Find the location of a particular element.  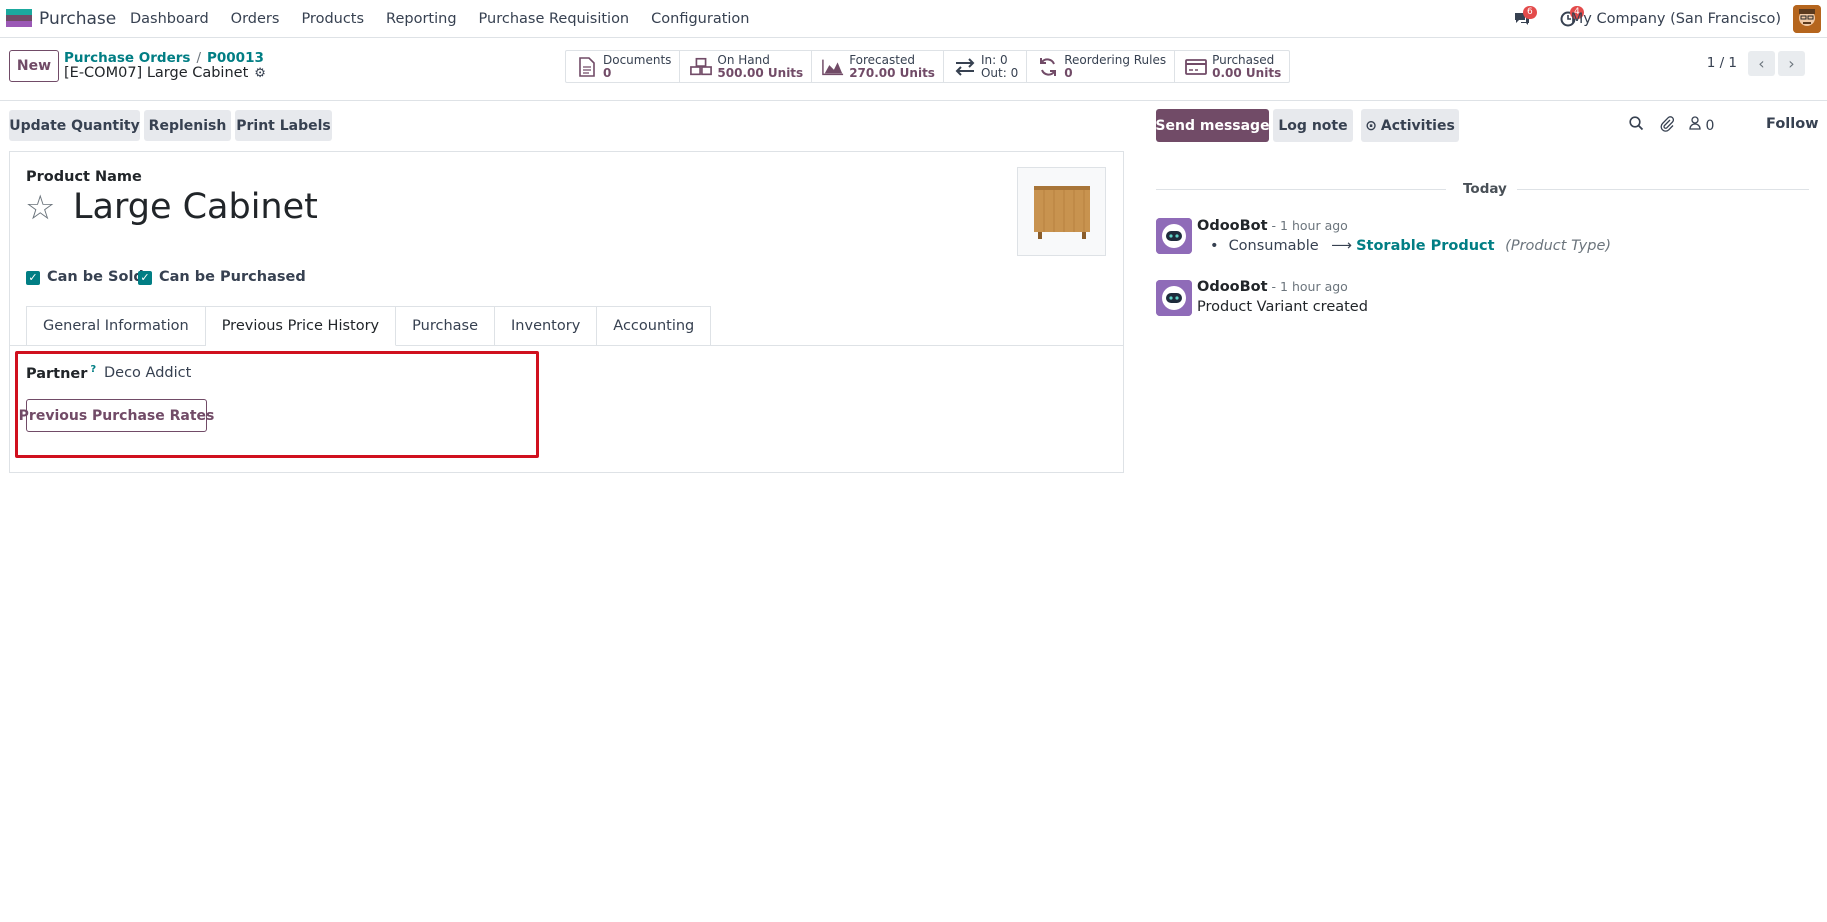

tracking-field-name: (Product Type) is located at coordinates (1558, 246).